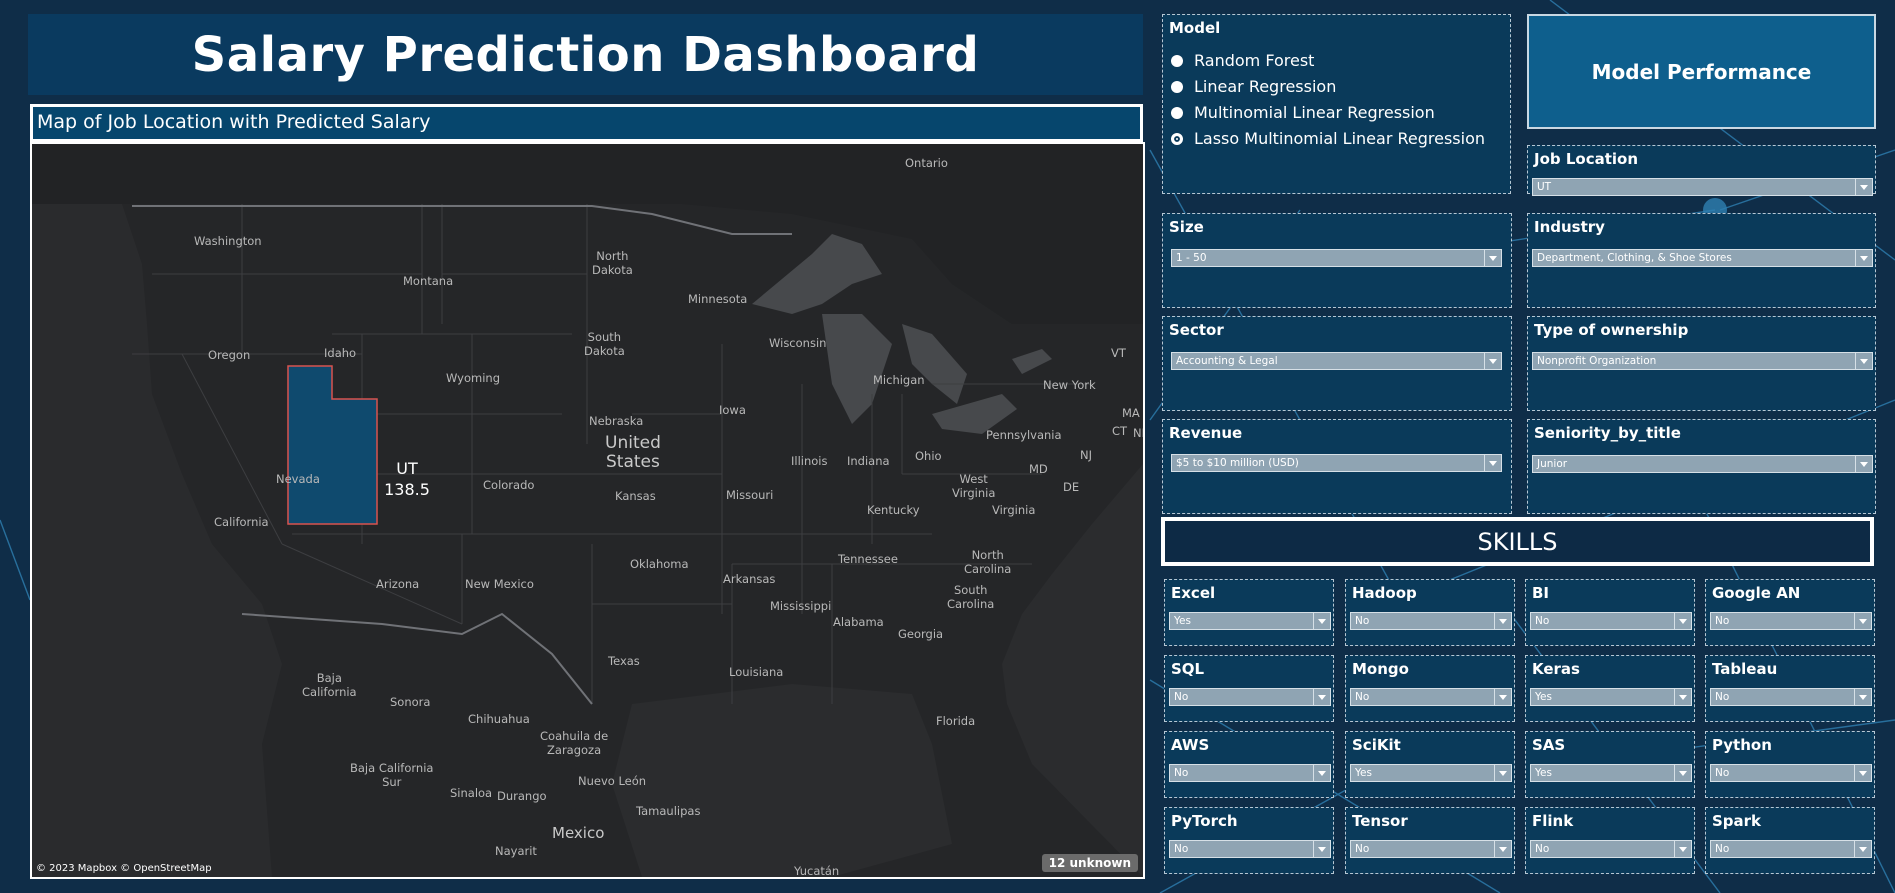 This screenshot has width=1895, height=893. Describe the element at coordinates (1253, 86) in the screenshot. I see `model-option-linear-regression: Linear Regression` at that location.